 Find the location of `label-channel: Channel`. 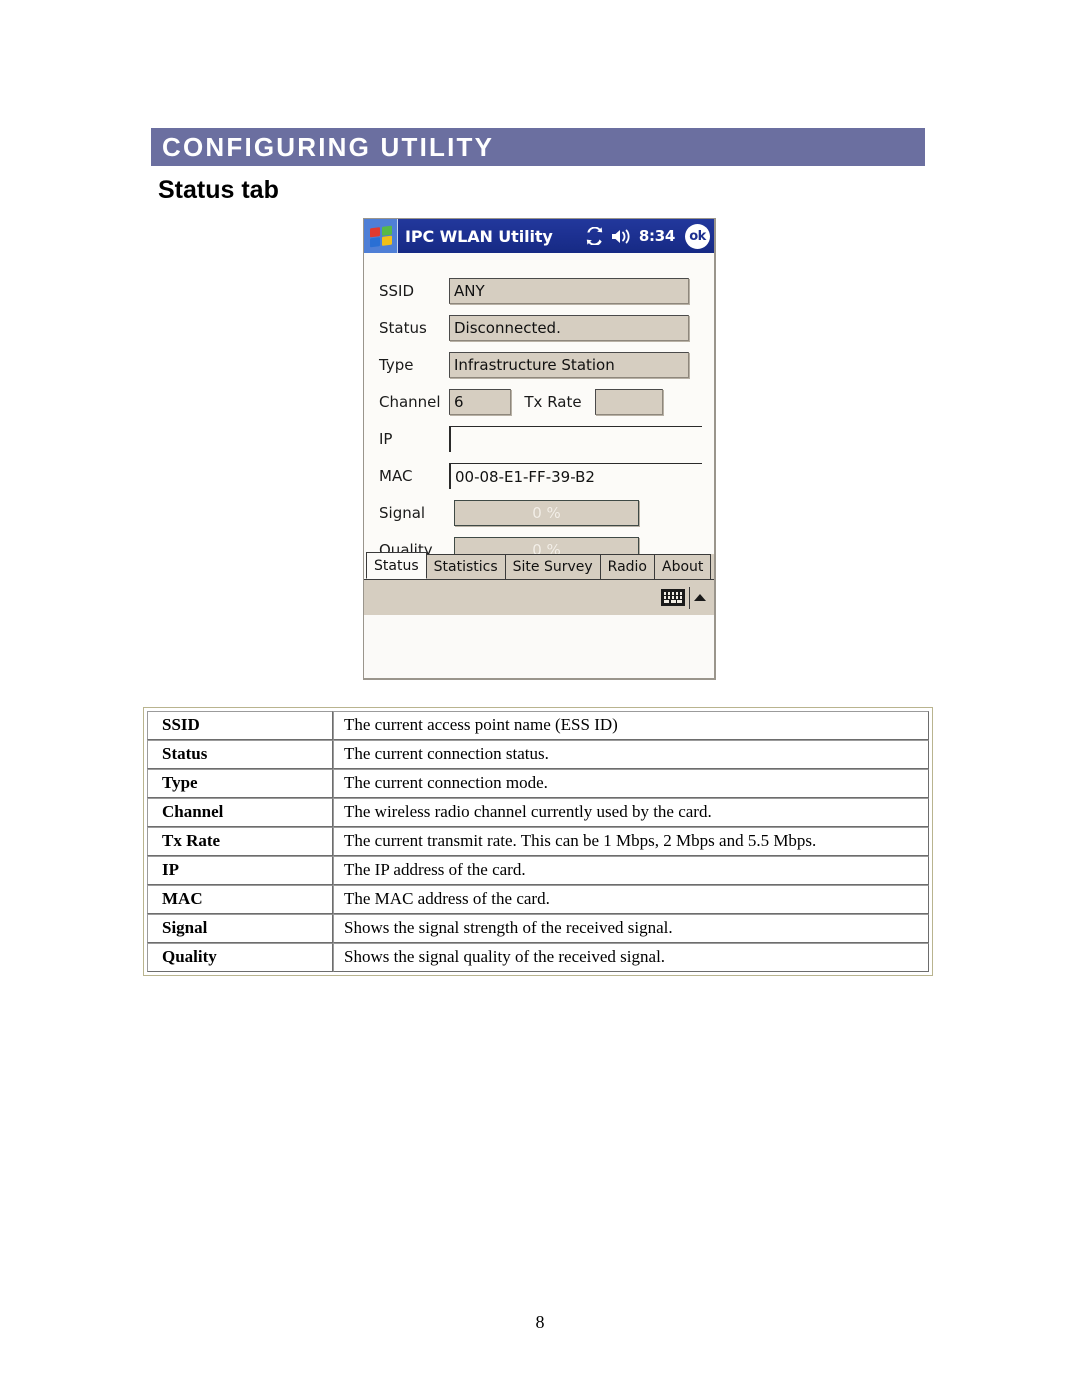

label-channel: Channel is located at coordinates (410, 402).